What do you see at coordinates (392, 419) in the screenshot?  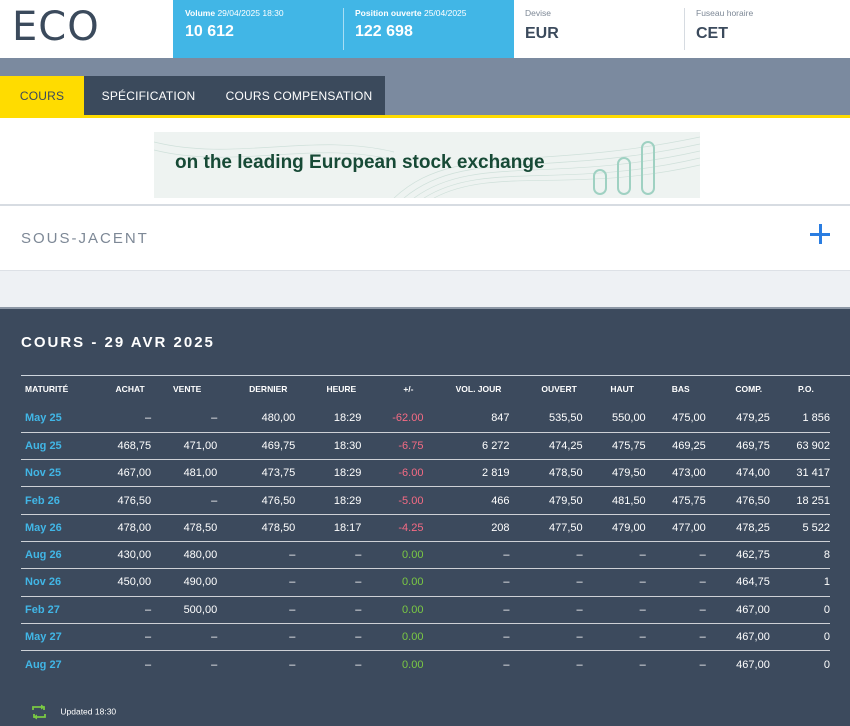 I see `cell-change: -62.00` at bounding box center [392, 419].